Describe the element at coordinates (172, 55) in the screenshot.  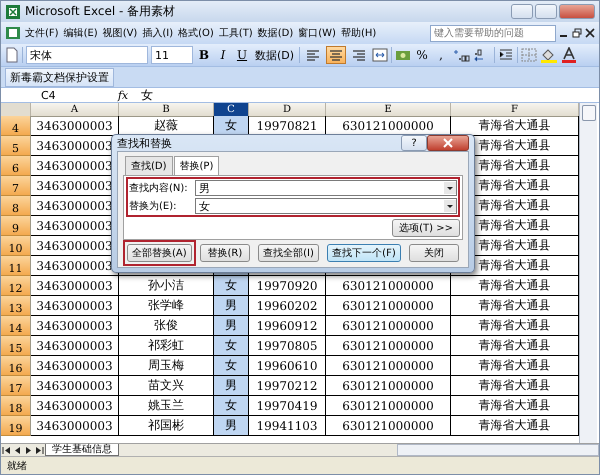
I see `font-size-field: 11` at that location.